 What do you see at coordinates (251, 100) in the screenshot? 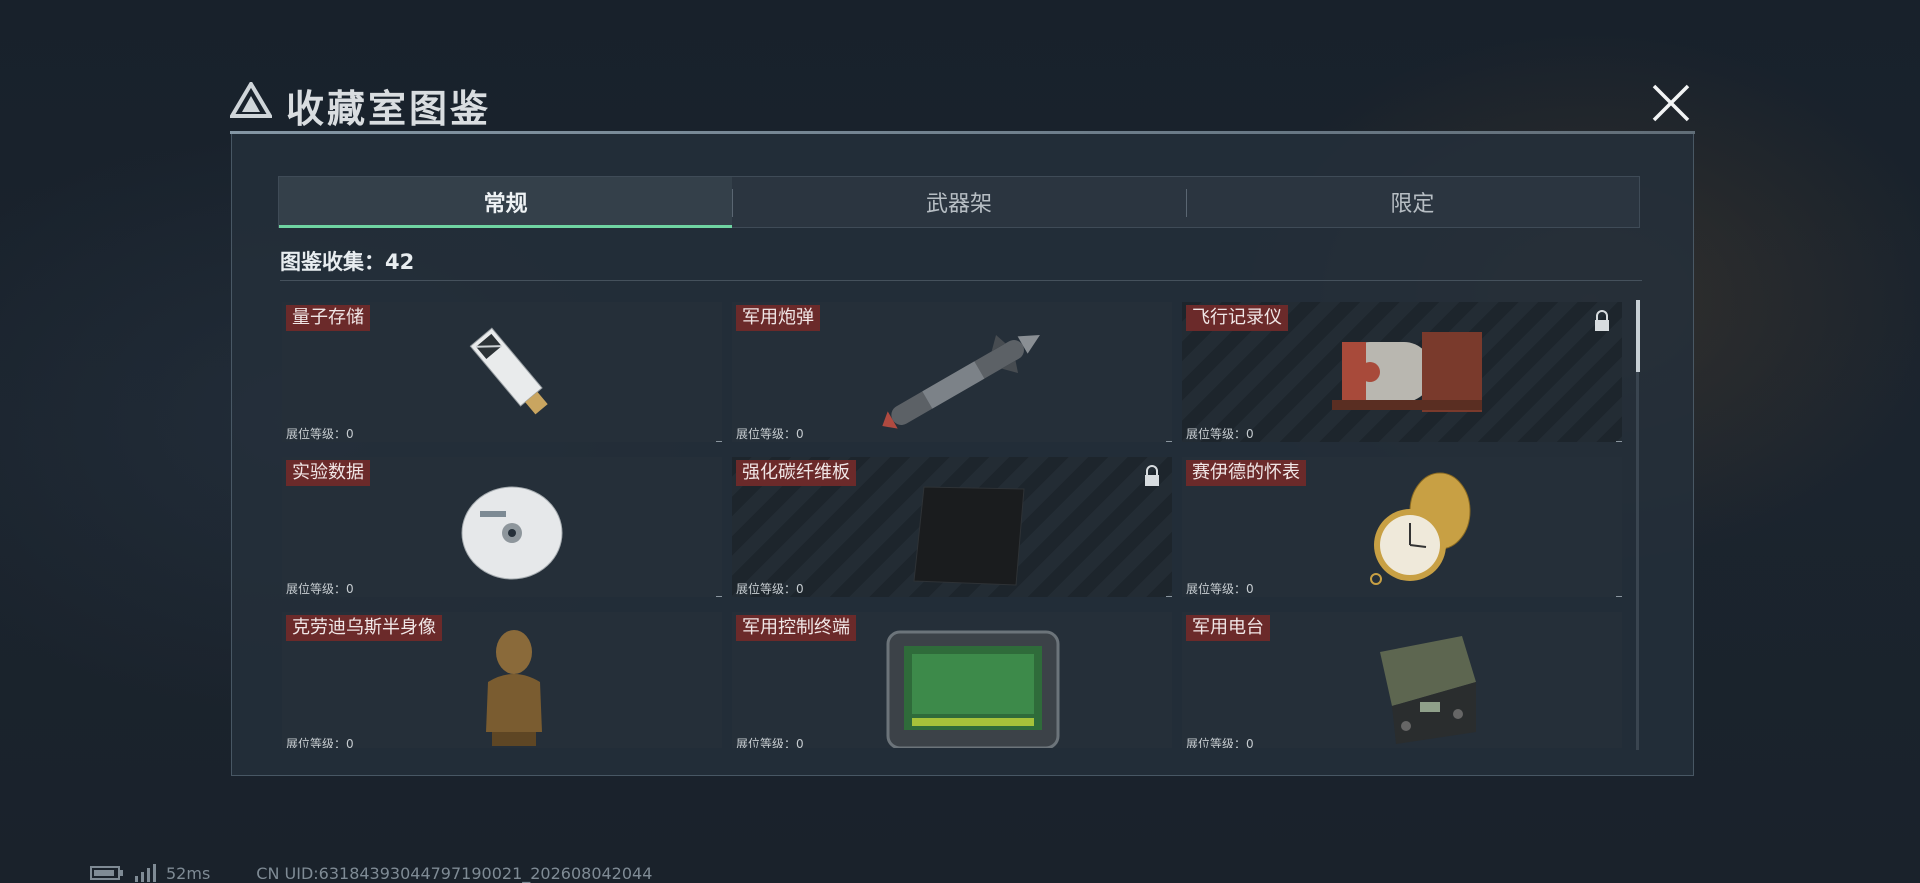
I see `triangle-logo-icon` at bounding box center [251, 100].